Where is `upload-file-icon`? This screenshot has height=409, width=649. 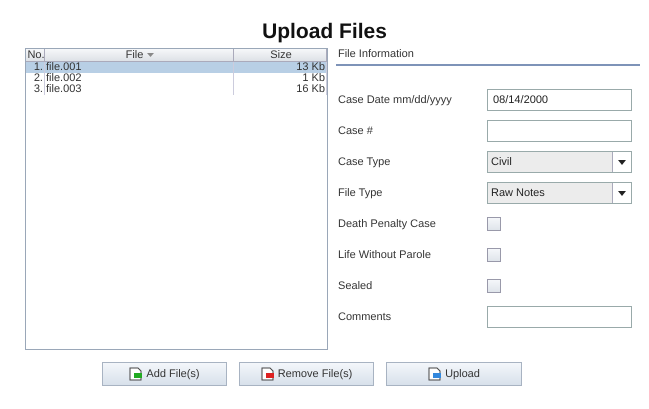 upload-file-icon is located at coordinates (435, 374).